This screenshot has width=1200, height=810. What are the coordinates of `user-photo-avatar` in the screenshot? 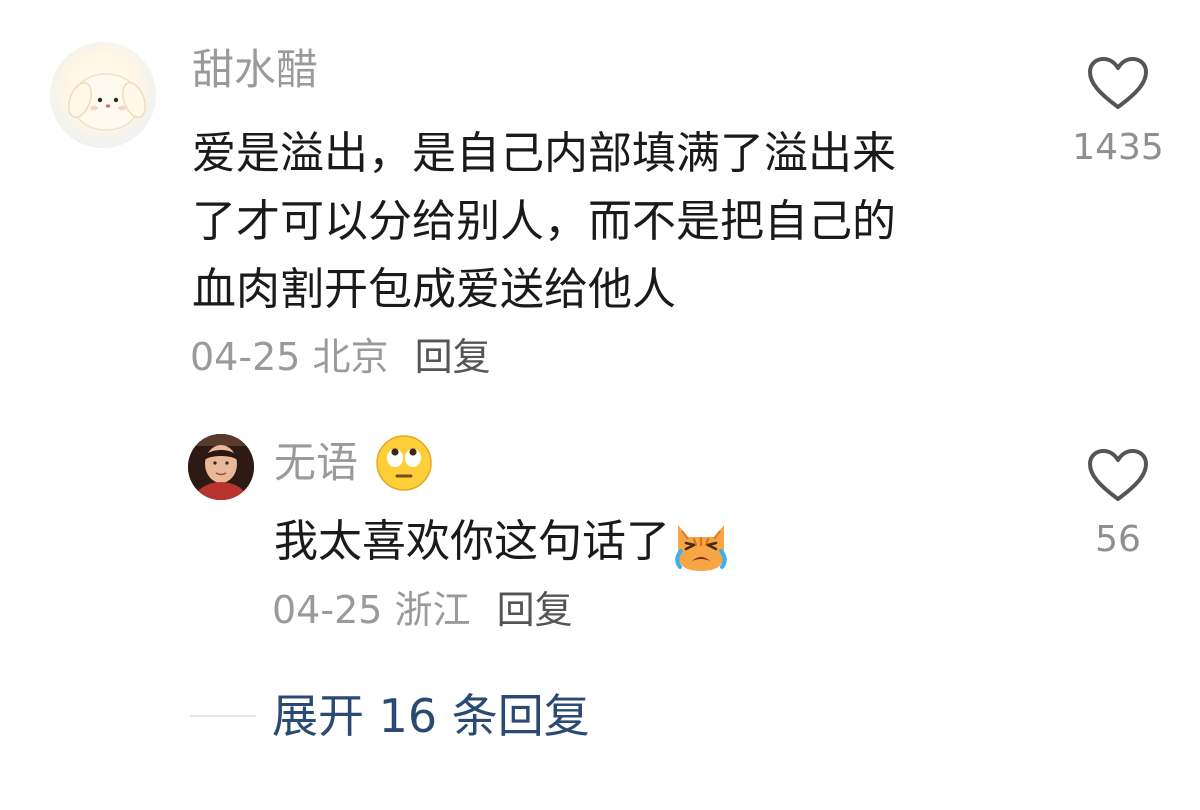 It's located at (221, 467).